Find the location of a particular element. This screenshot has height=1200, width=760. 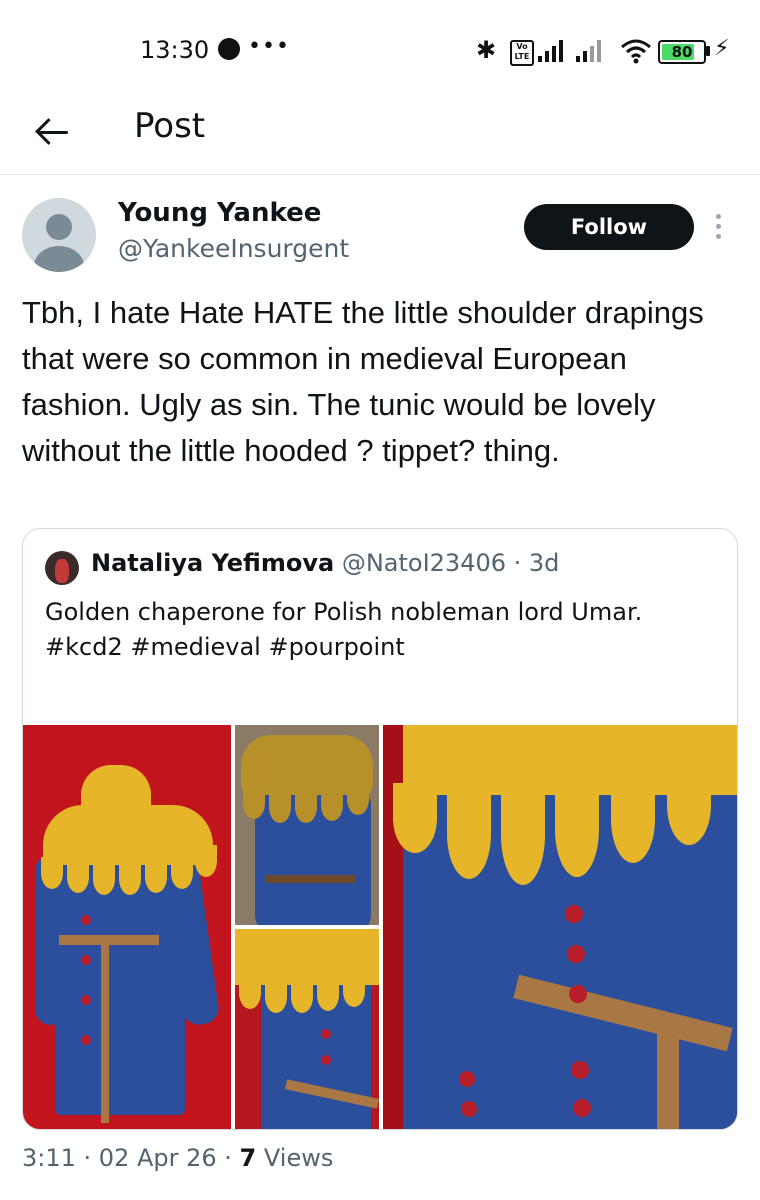

post-date: 02 Apr 26 is located at coordinates (157, 1158).